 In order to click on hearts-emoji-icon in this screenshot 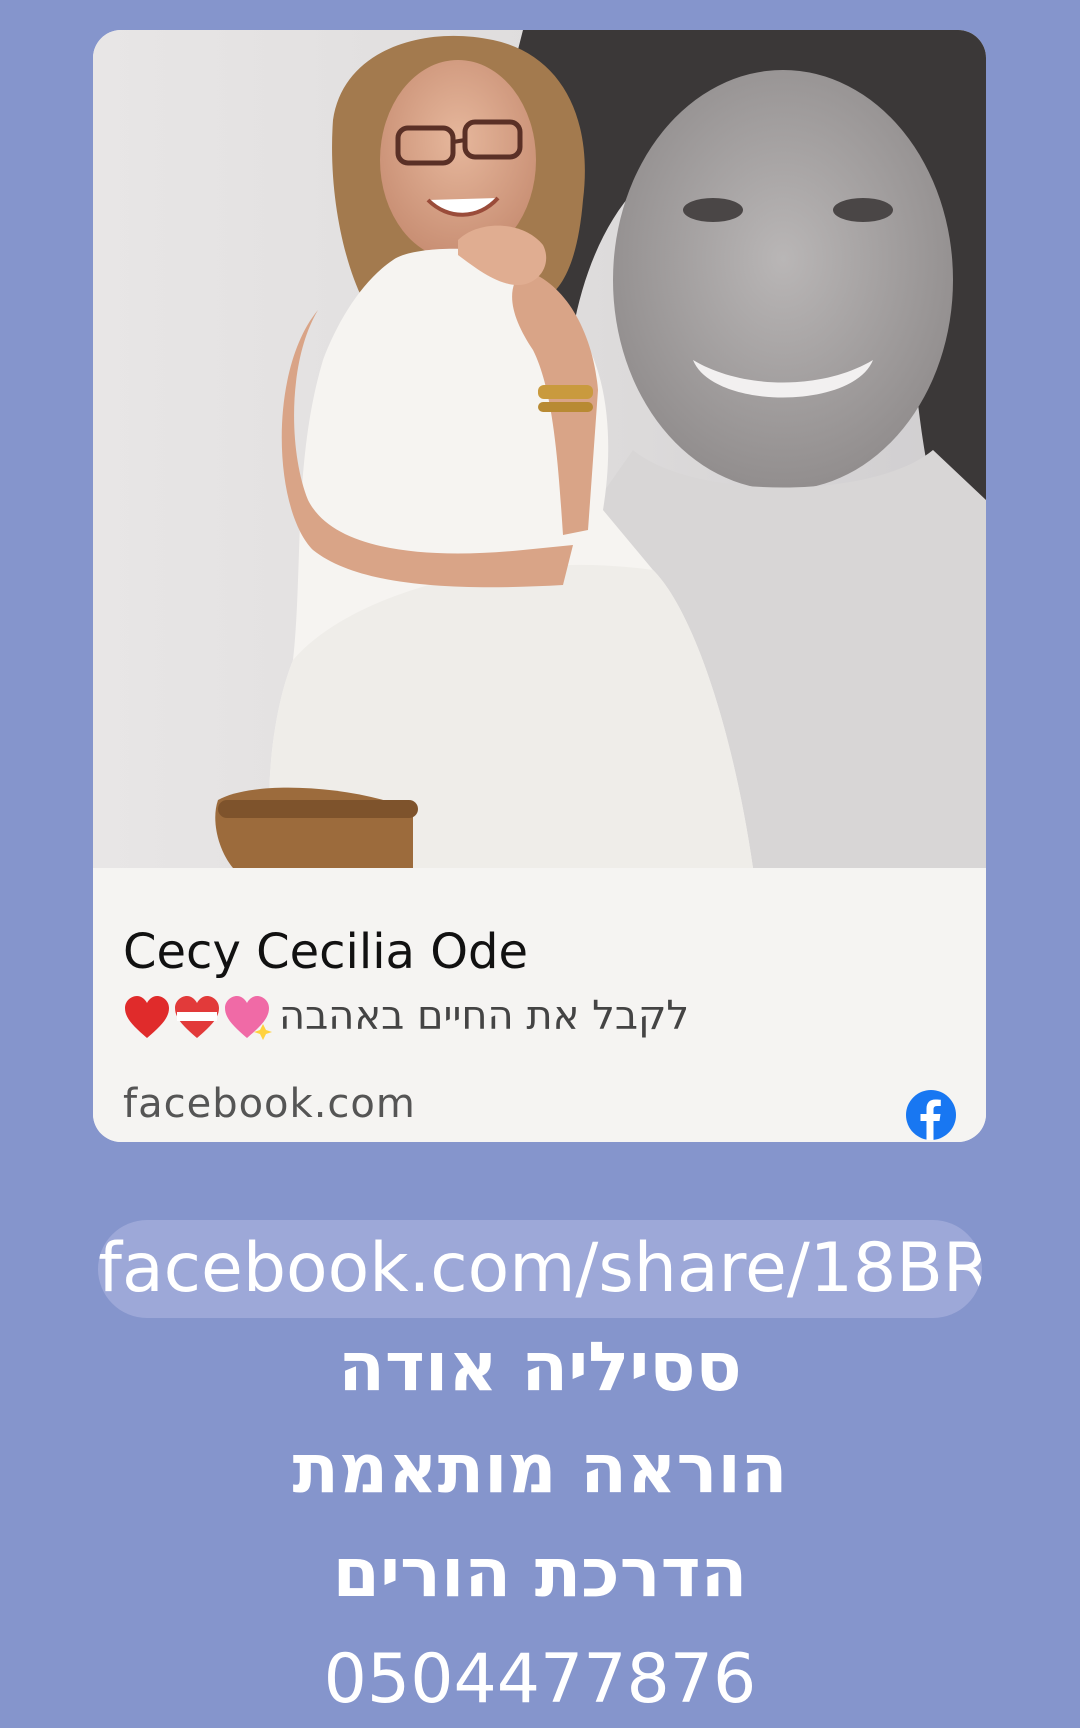, I will do `click(198, 1018)`.